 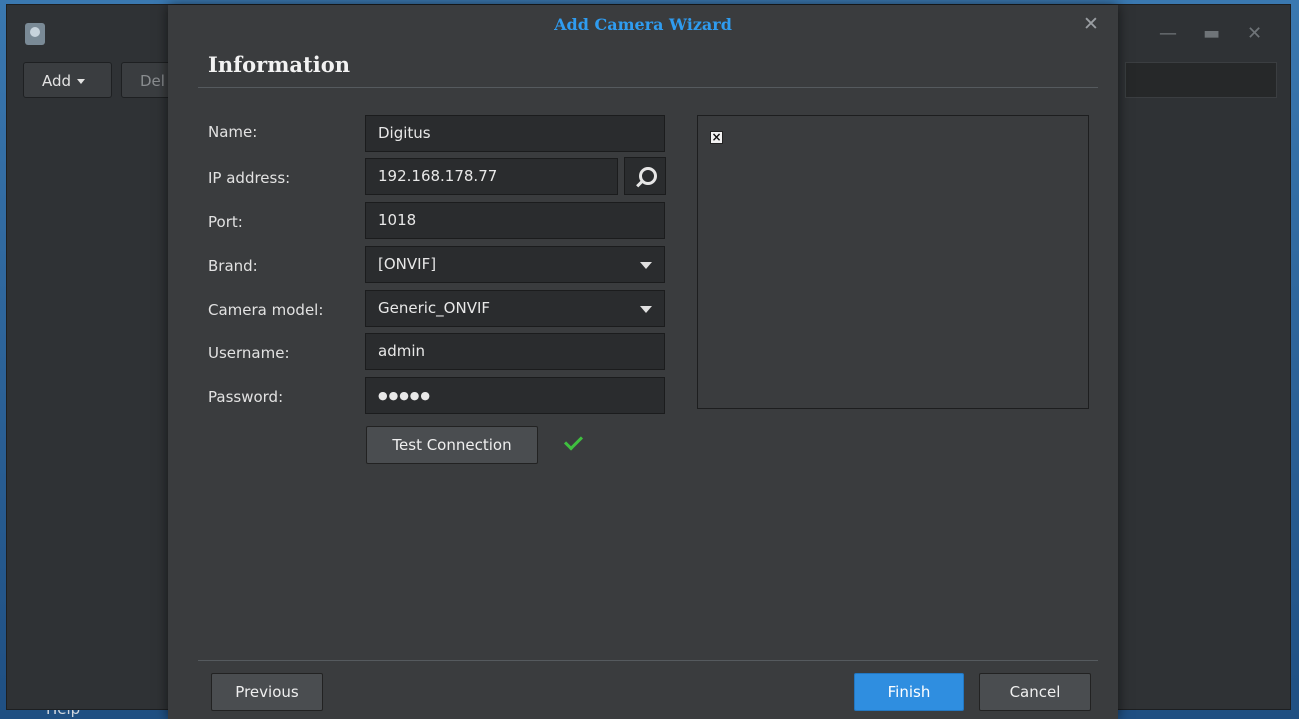 What do you see at coordinates (515, 133) in the screenshot?
I see `name-field: Digitus` at bounding box center [515, 133].